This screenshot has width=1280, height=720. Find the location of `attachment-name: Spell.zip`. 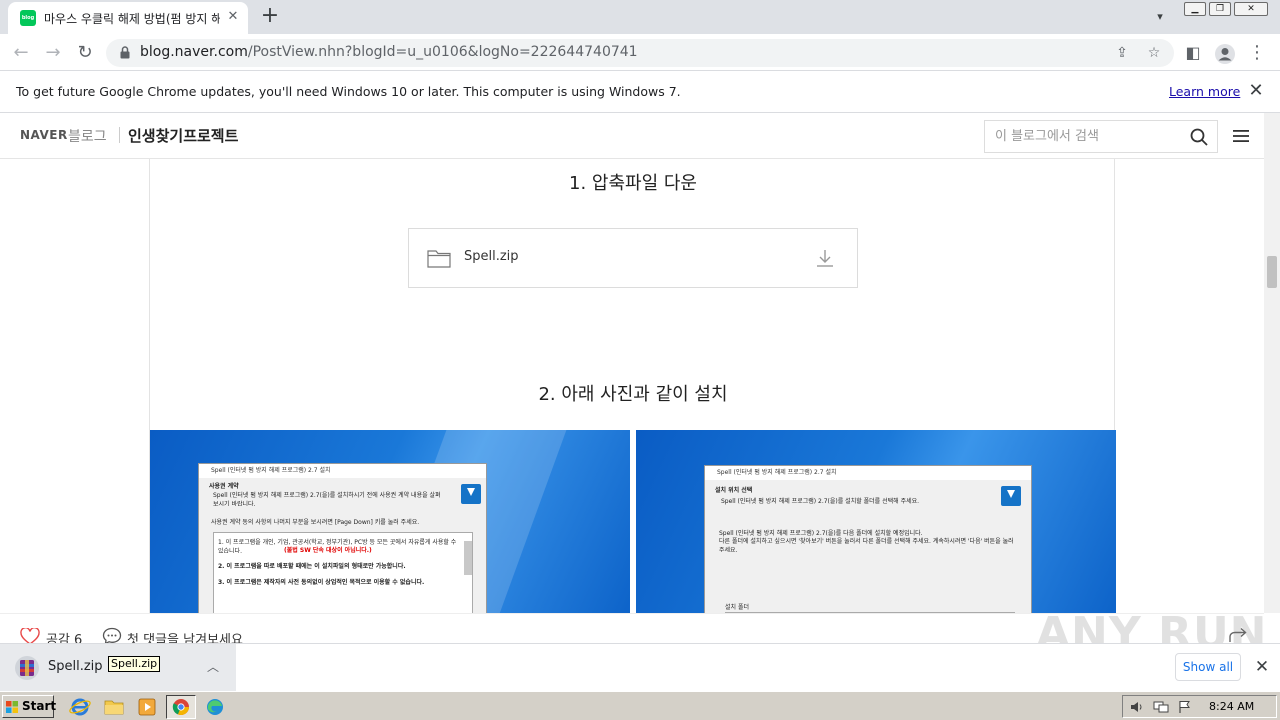

attachment-name: Spell.zip is located at coordinates (491, 256).